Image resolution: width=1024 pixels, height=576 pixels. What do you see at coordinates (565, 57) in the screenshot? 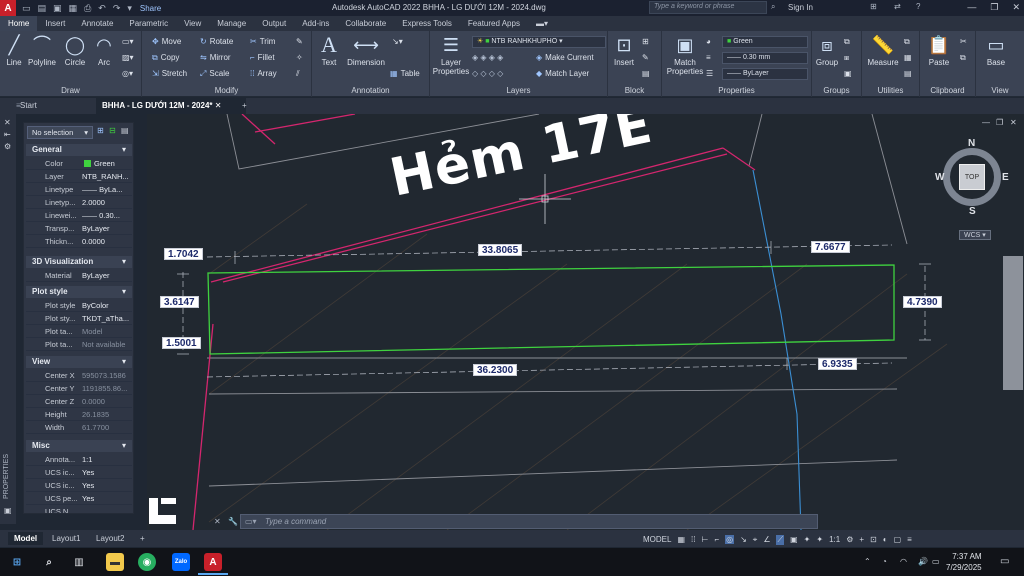
I see `make-current-tool: ◈ Make Current` at bounding box center [565, 57].